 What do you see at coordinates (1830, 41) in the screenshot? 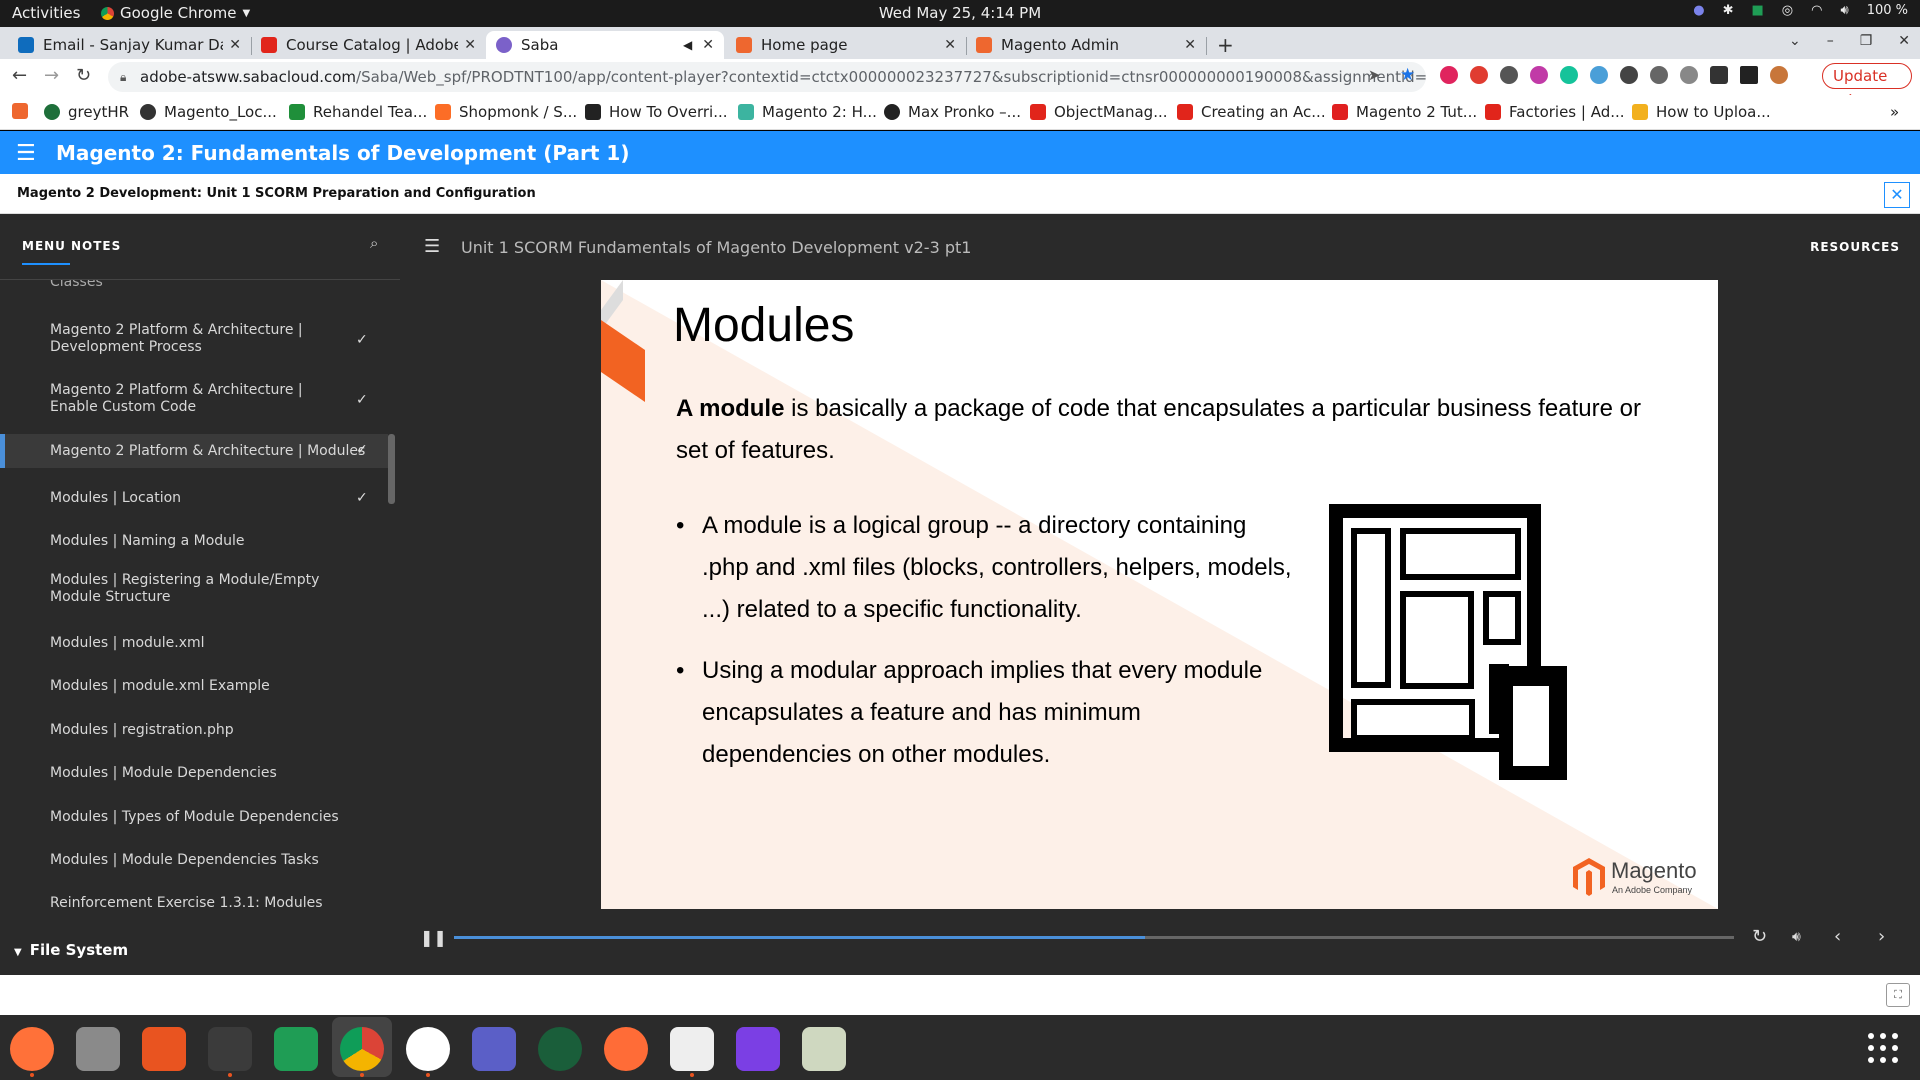
I see `minimize-icon: –` at bounding box center [1830, 41].